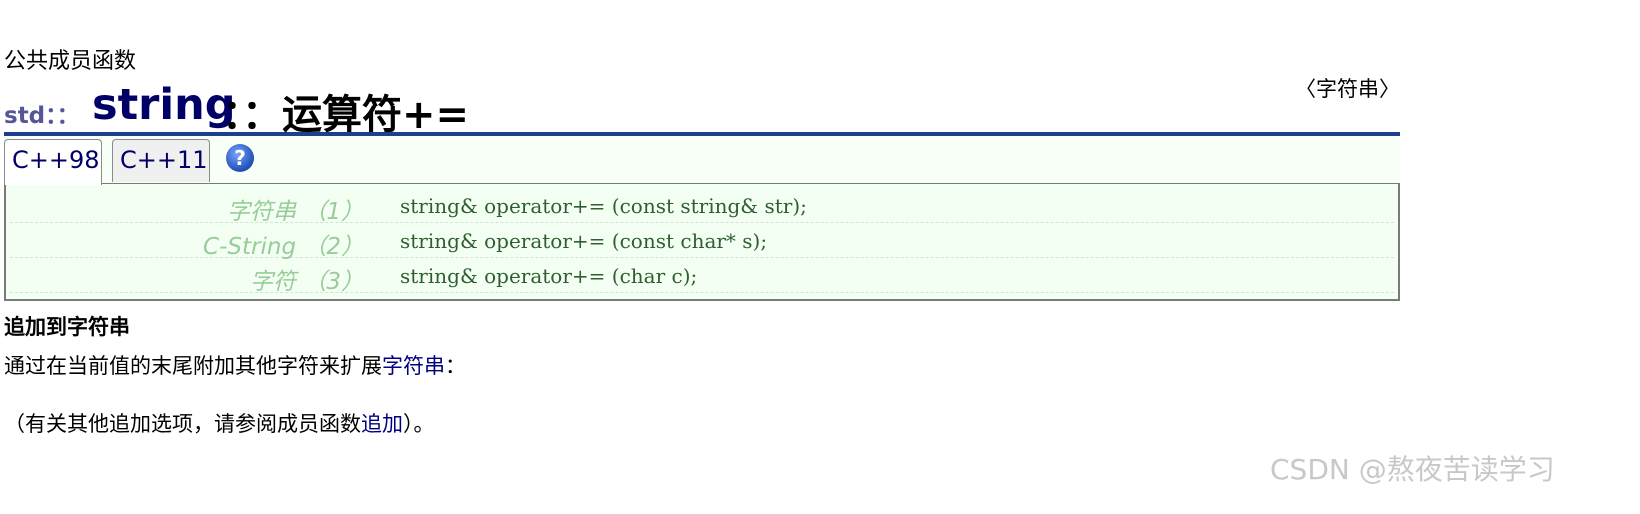  I want to click on section-subtitle: 追加到字符串, so click(67, 327).